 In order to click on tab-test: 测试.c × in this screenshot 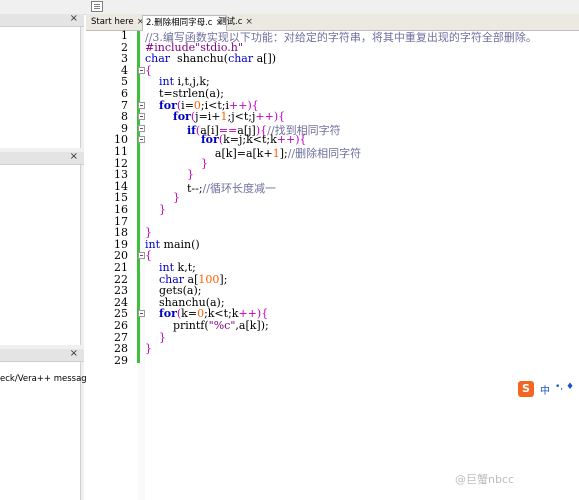, I will do `click(235, 22)`.